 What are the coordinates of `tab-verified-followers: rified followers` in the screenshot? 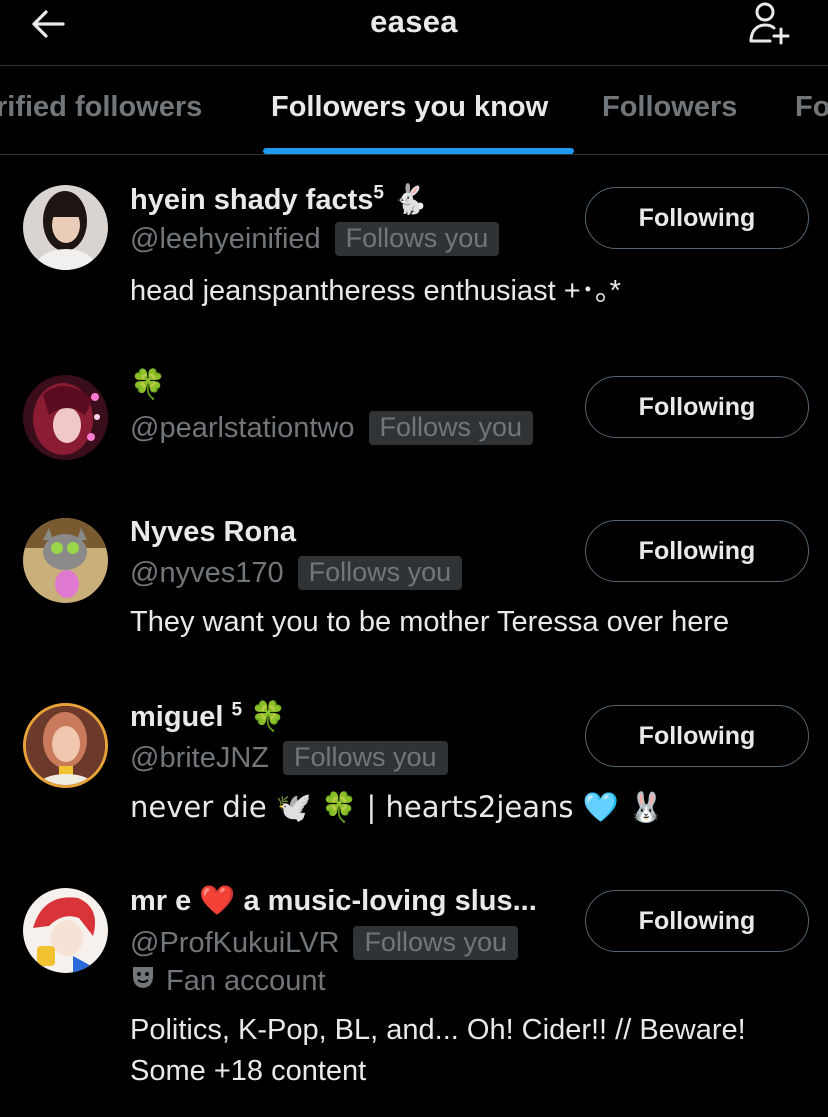 It's located at (101, 107).